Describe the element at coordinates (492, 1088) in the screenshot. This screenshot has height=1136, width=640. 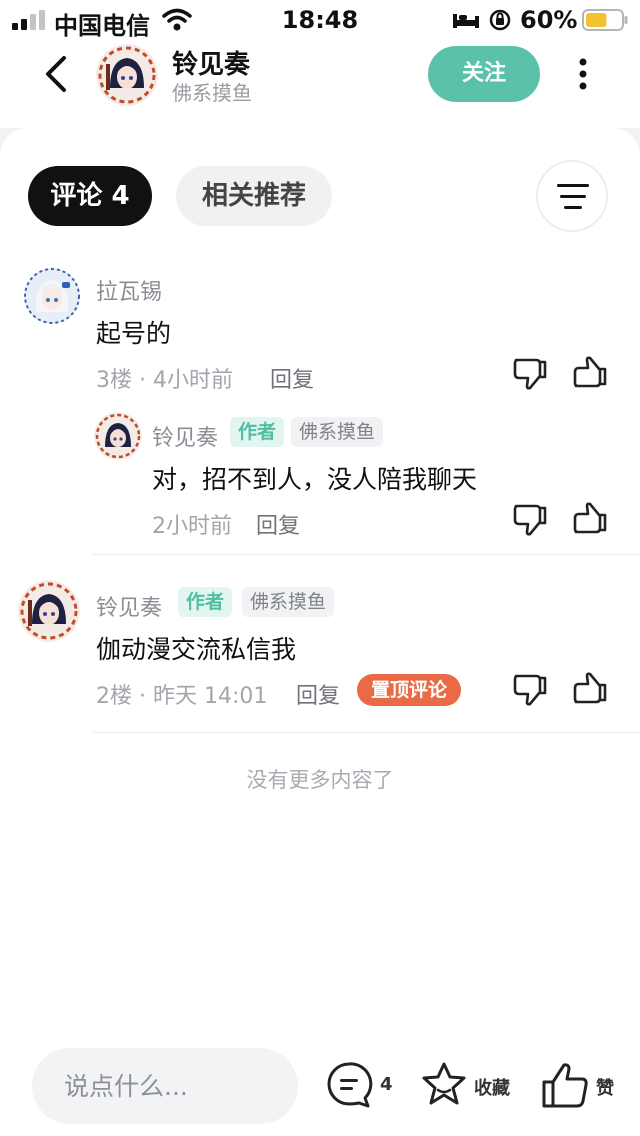
I see `favorite-label: 收藏` at that location.